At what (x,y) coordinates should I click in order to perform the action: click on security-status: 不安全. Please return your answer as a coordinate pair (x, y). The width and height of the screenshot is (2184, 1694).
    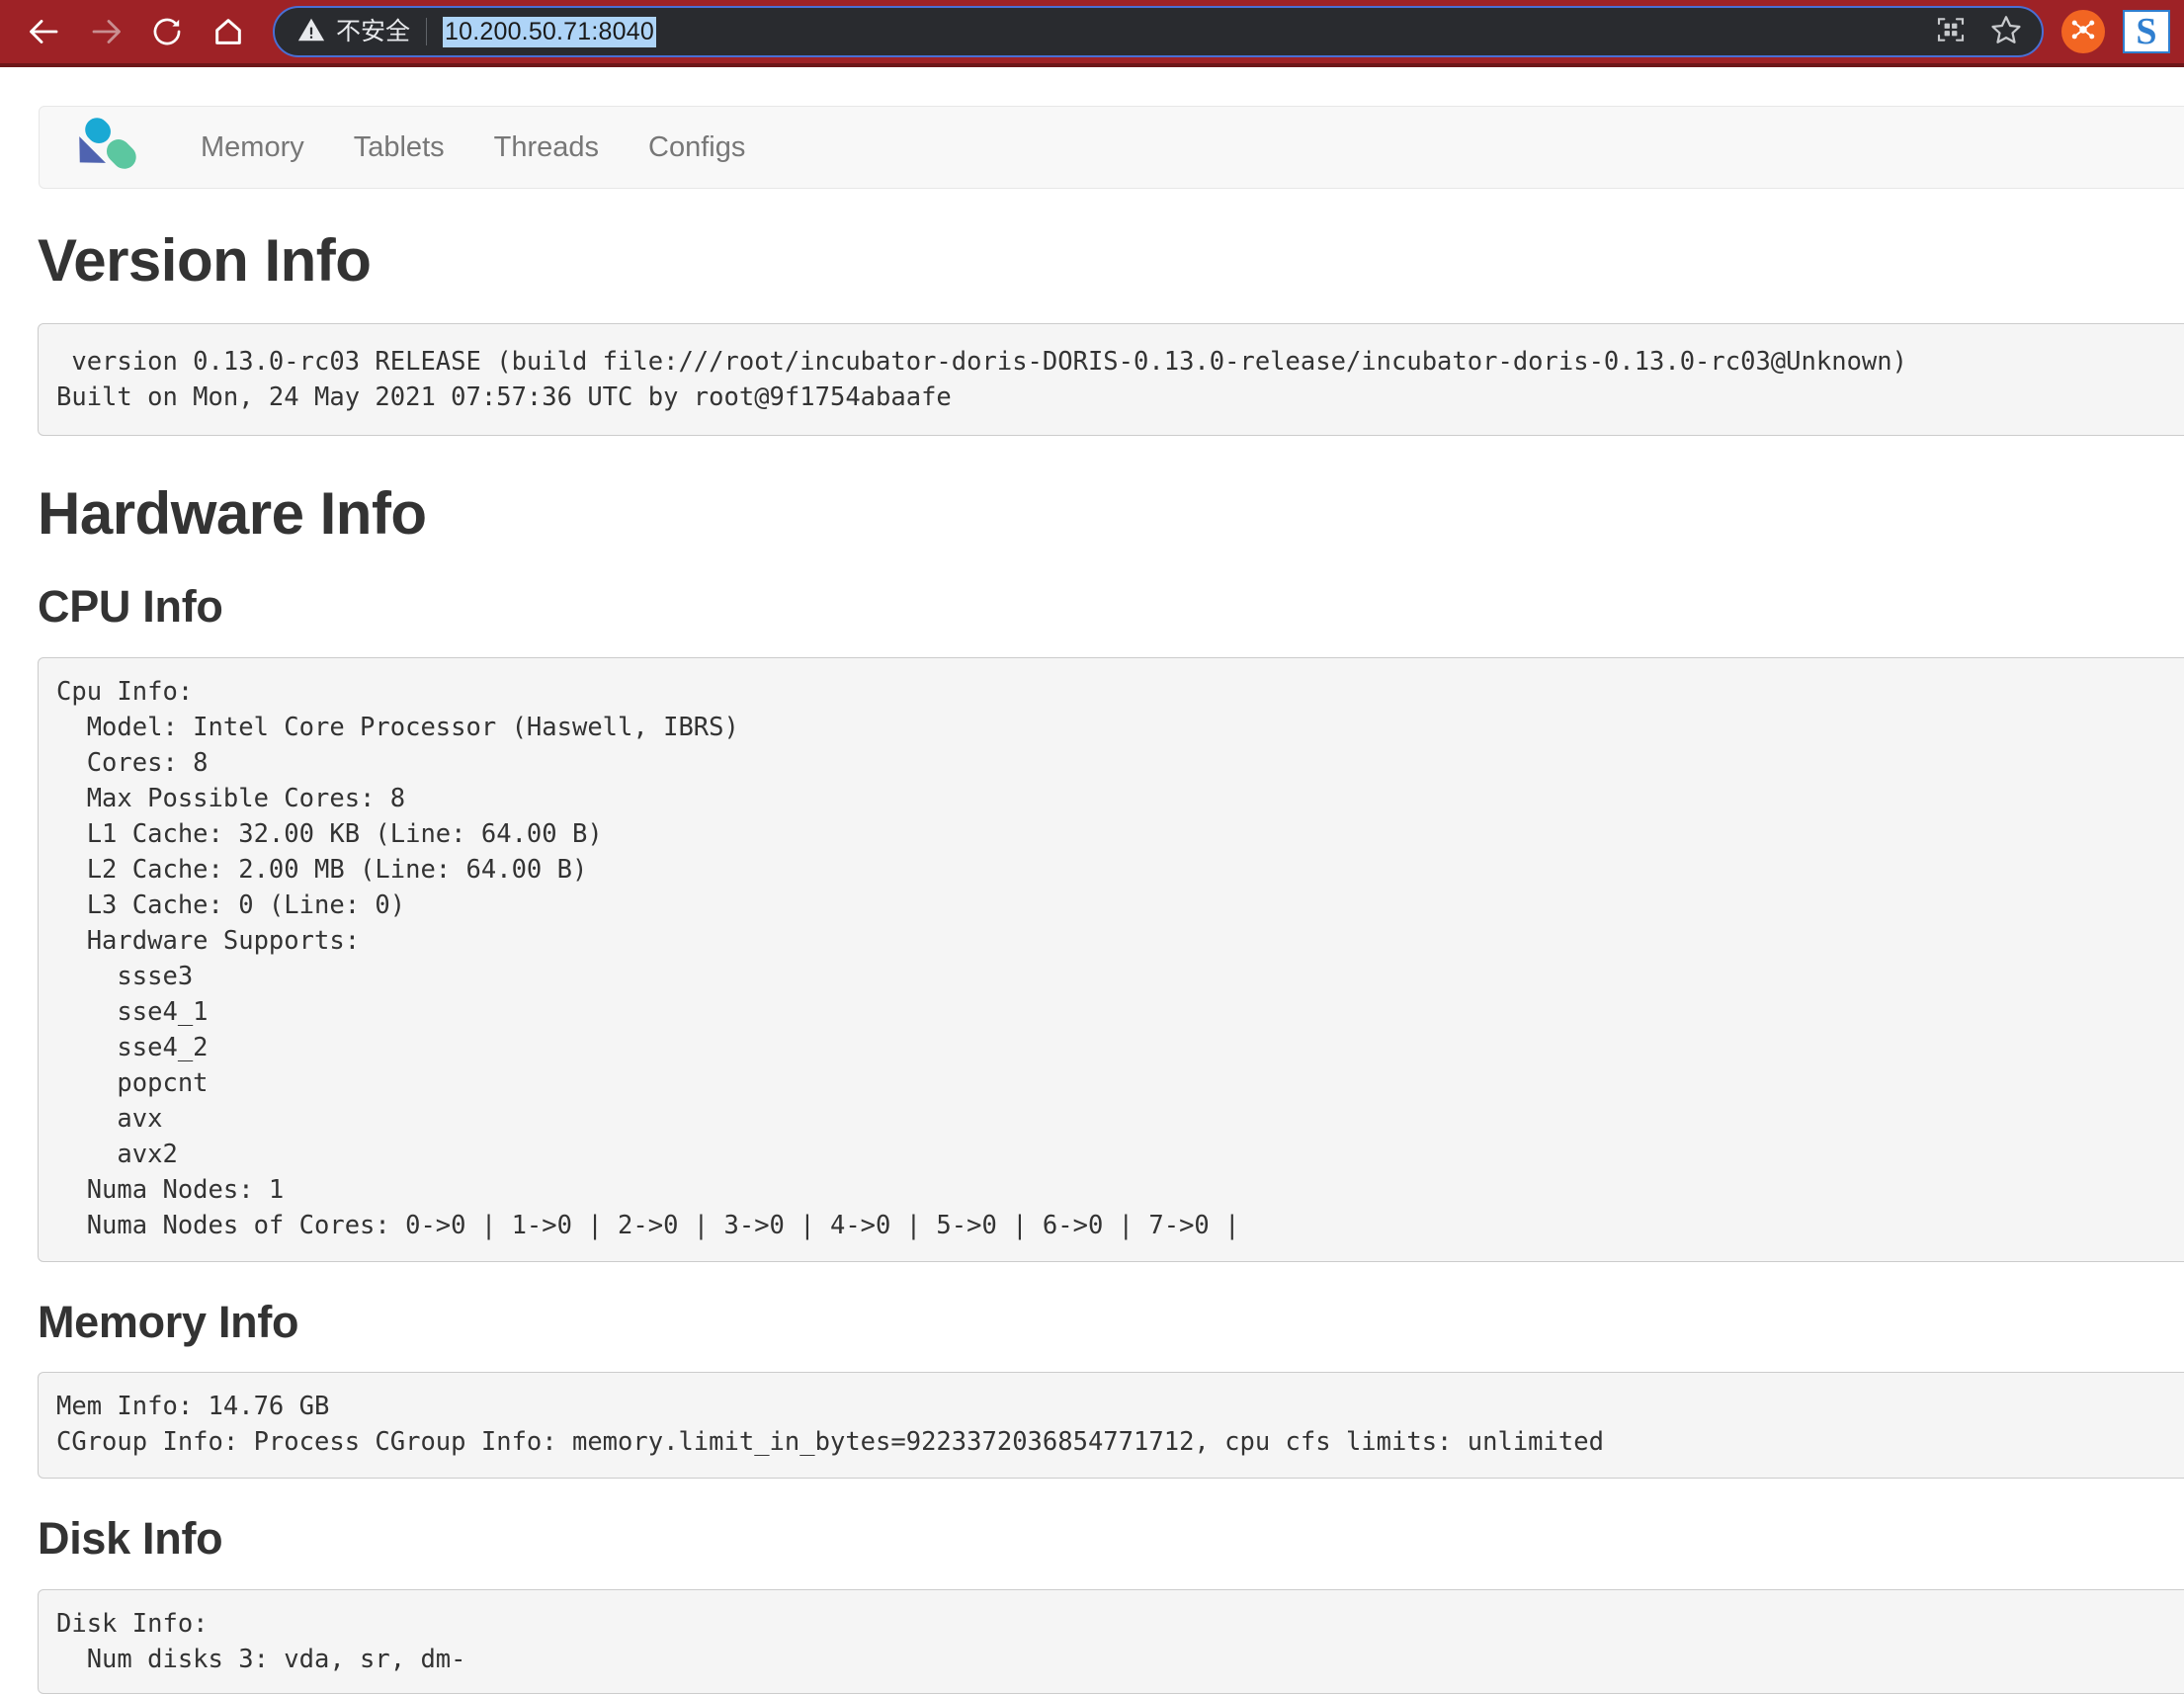
    Looking at the image, I should click on (353, 32).